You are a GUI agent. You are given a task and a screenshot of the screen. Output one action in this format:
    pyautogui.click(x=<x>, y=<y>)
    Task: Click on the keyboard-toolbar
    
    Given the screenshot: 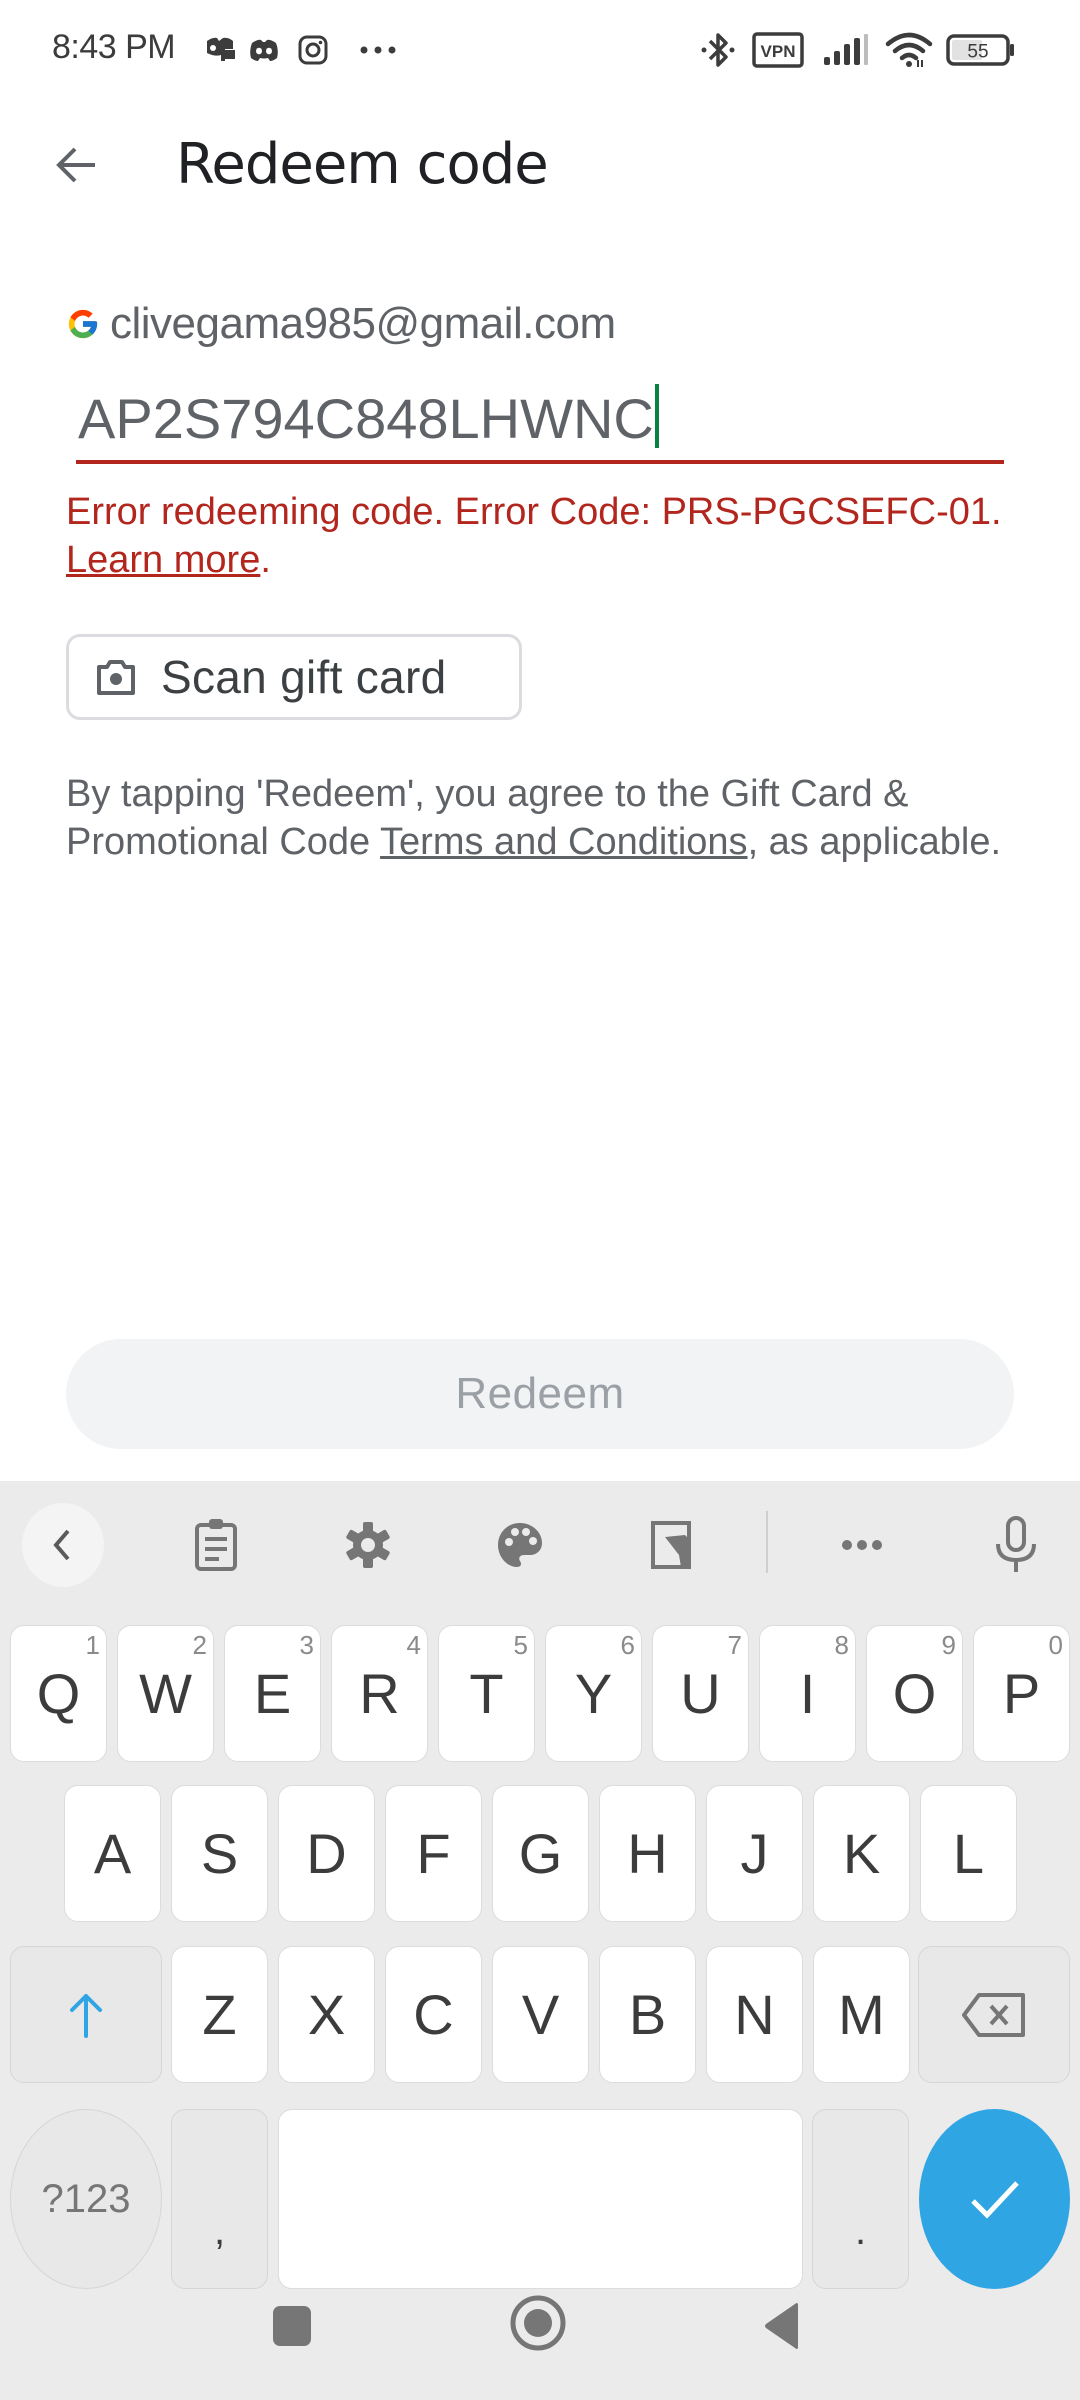 What is the action you would take?
    pyautogui.click(x=540, y=1544)
    